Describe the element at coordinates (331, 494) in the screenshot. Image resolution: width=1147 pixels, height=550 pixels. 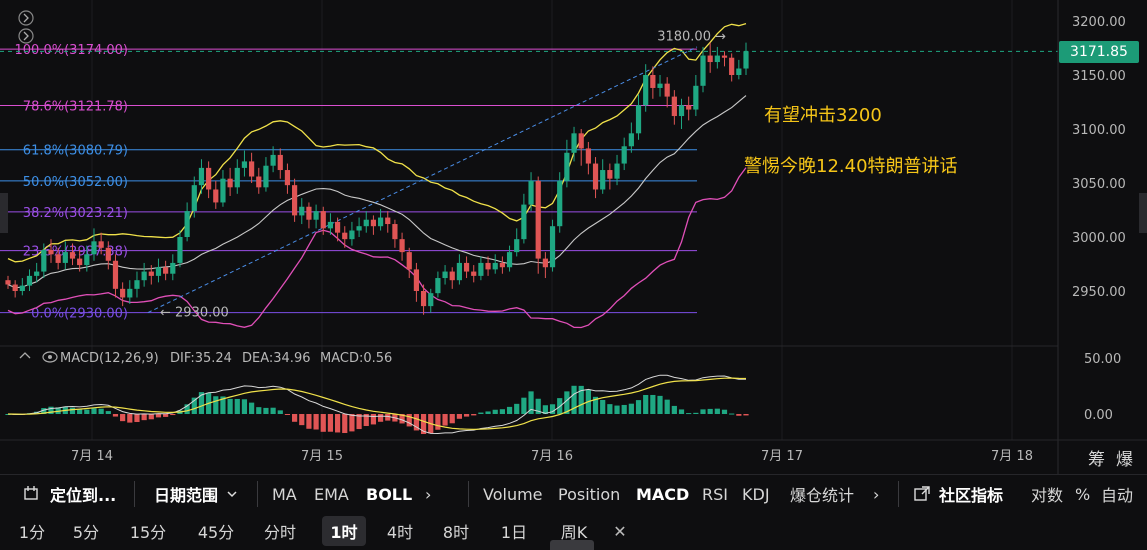
I see `indicator-ema: EMA` at that location.